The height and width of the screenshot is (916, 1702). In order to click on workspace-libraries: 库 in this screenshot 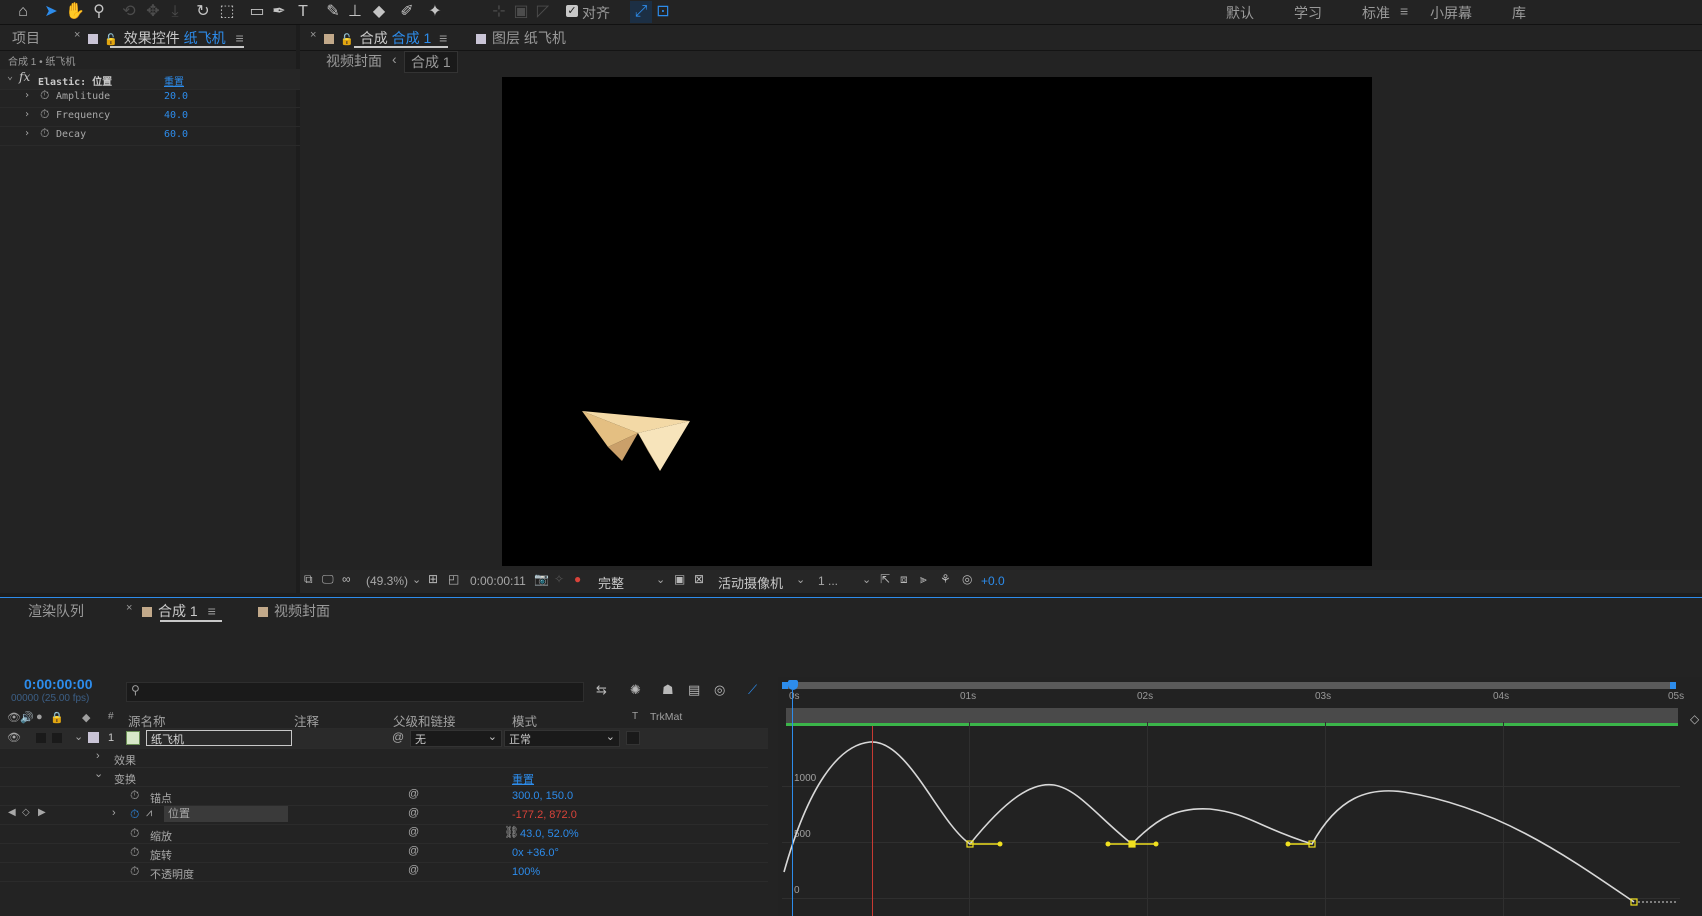, I will do `click(1519, 13)`.